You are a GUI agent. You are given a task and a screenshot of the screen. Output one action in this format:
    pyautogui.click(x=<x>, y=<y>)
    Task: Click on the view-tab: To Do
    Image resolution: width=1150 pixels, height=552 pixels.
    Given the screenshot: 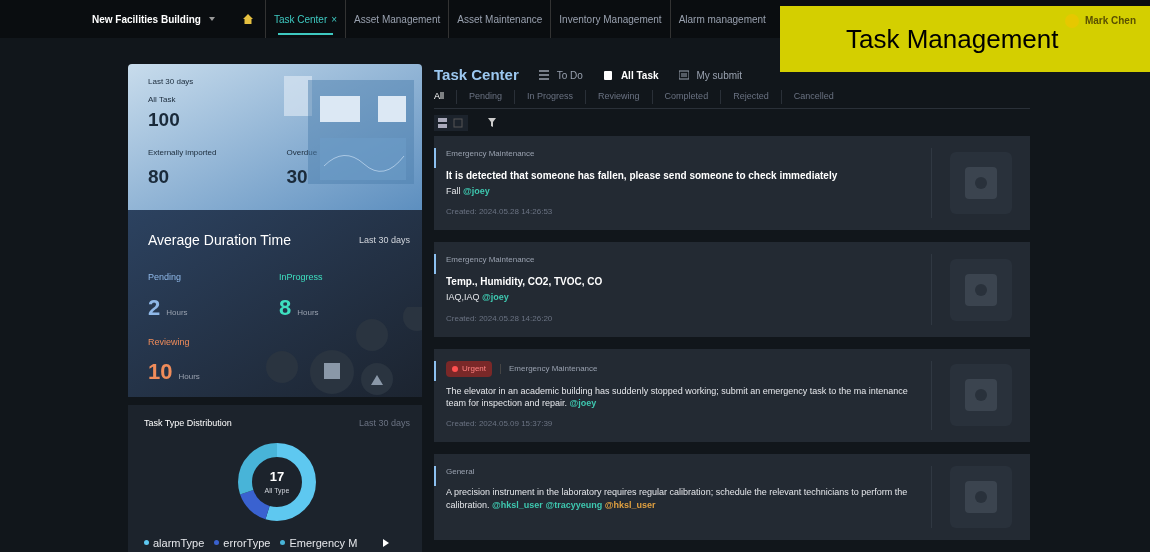 What is the action you would take?
    pyautogui.click(x=560, y=75)
    